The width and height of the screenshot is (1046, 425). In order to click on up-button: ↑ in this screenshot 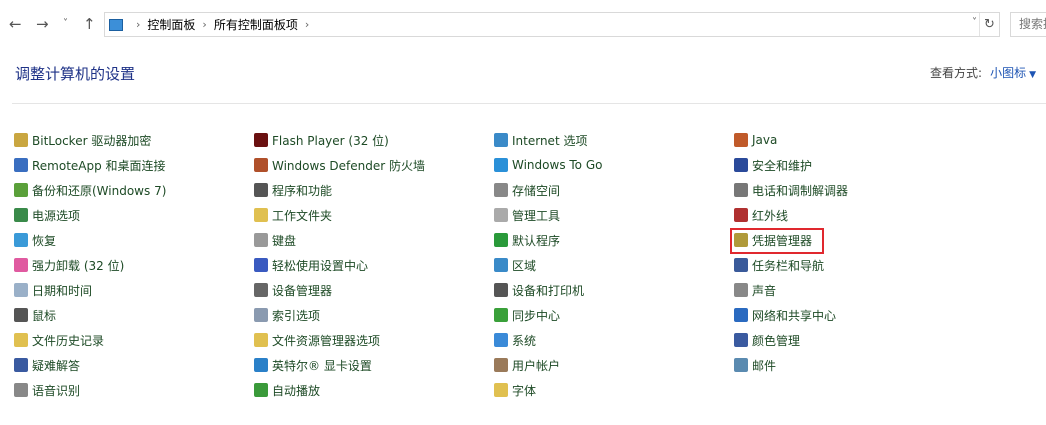, I will do `click(89, 24)`.